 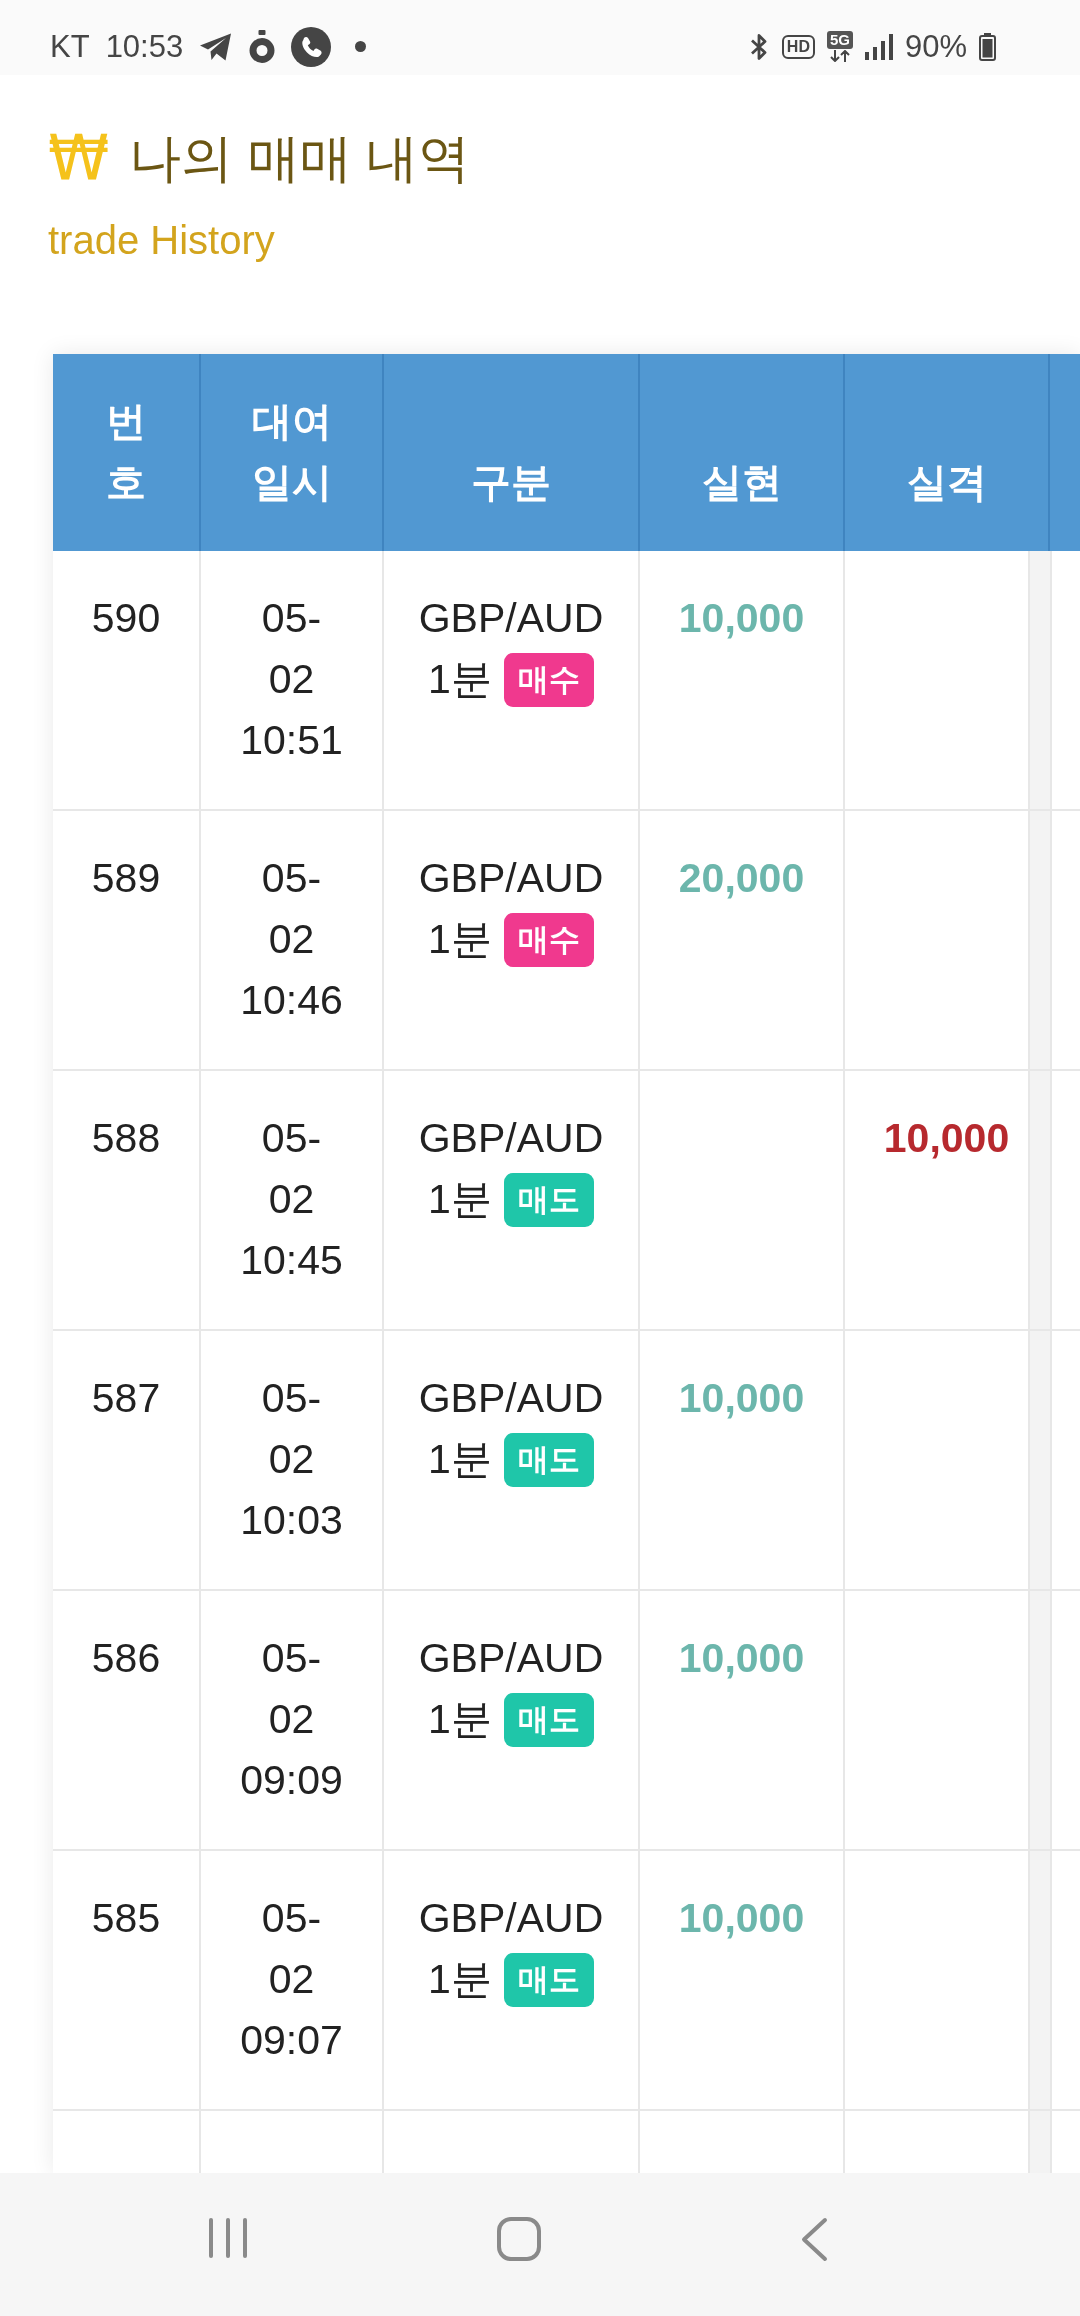 What do you see at coordinates (291, 1459) in the screenshot?
I see `trade-datetime: 05-02 10:03` at bounding box center [291, 1459].